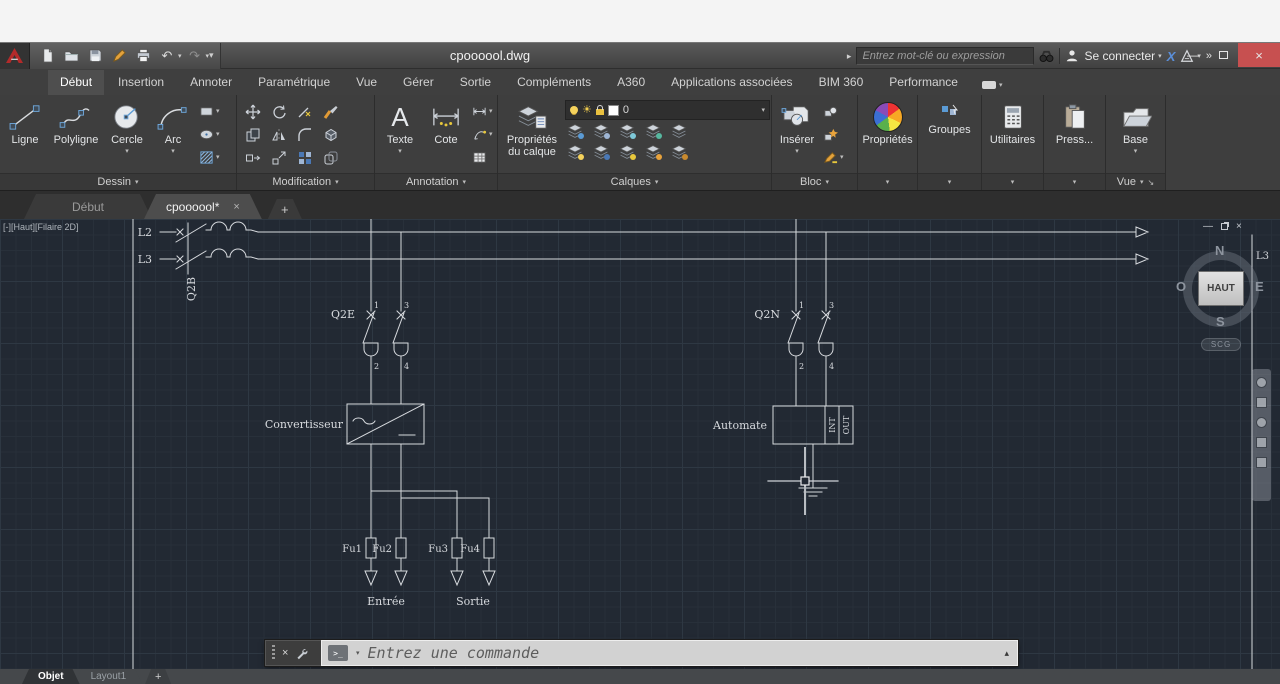 This screenshot has width=1280, height=684. What do you see at coordinates (479, 134) in the screenshot?
I see `leader-icon` at bounding box center [479, 134].